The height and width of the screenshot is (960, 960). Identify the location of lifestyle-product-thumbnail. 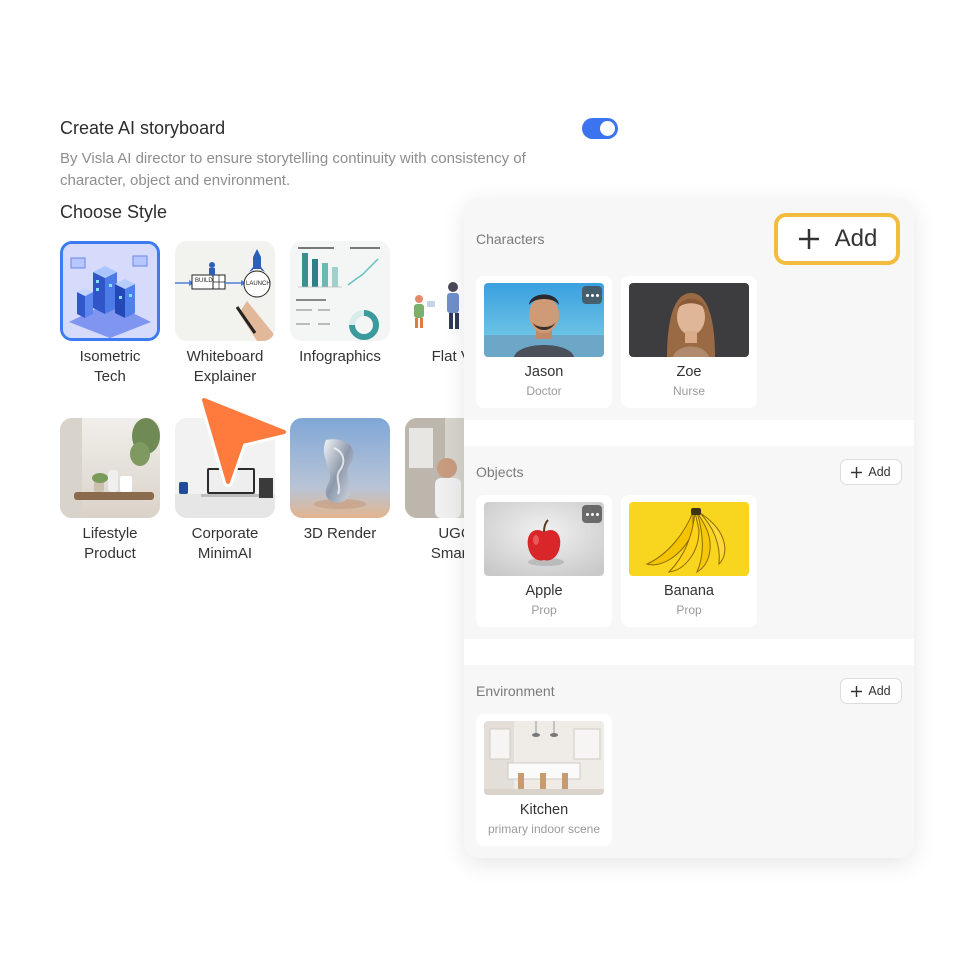
(110, 468).